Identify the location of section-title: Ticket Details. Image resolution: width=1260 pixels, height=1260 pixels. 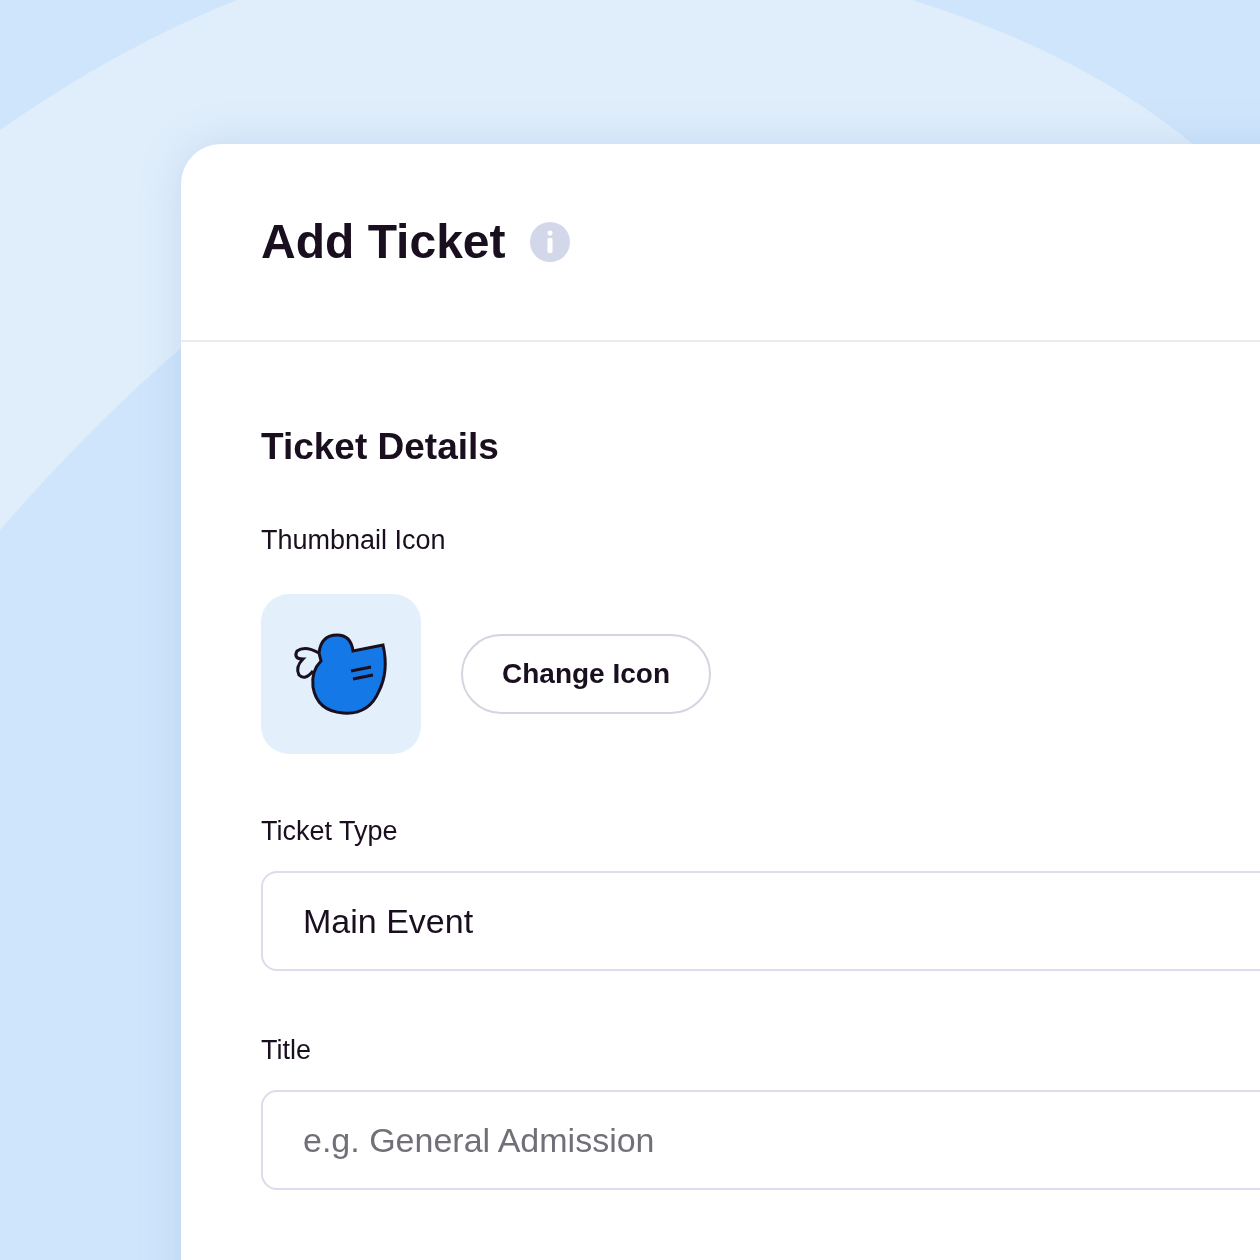
(380, 446).